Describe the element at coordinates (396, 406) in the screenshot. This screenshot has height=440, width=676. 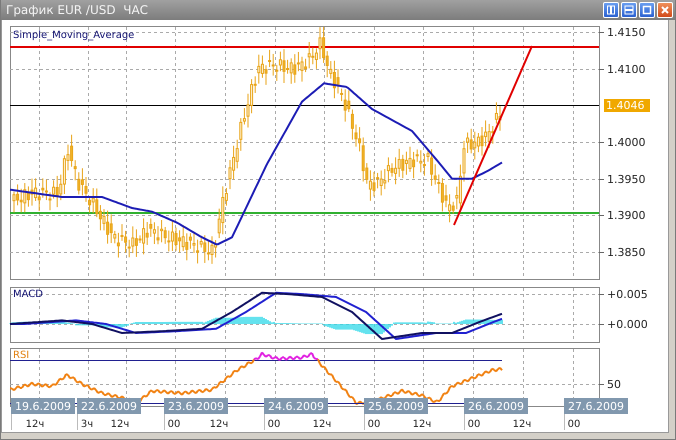
I see `date-label: 25.6.2009` at that location.